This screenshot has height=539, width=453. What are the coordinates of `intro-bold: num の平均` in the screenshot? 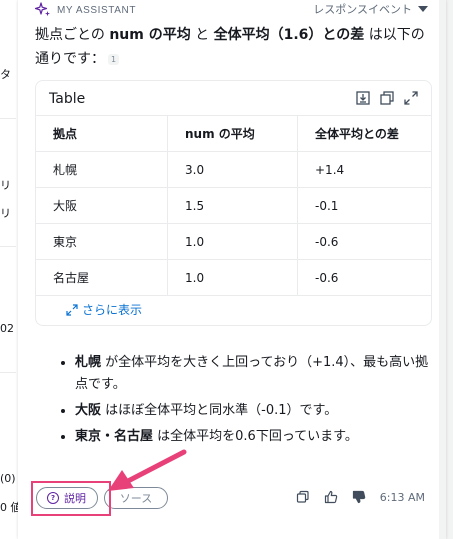 It's located at (150, 35).